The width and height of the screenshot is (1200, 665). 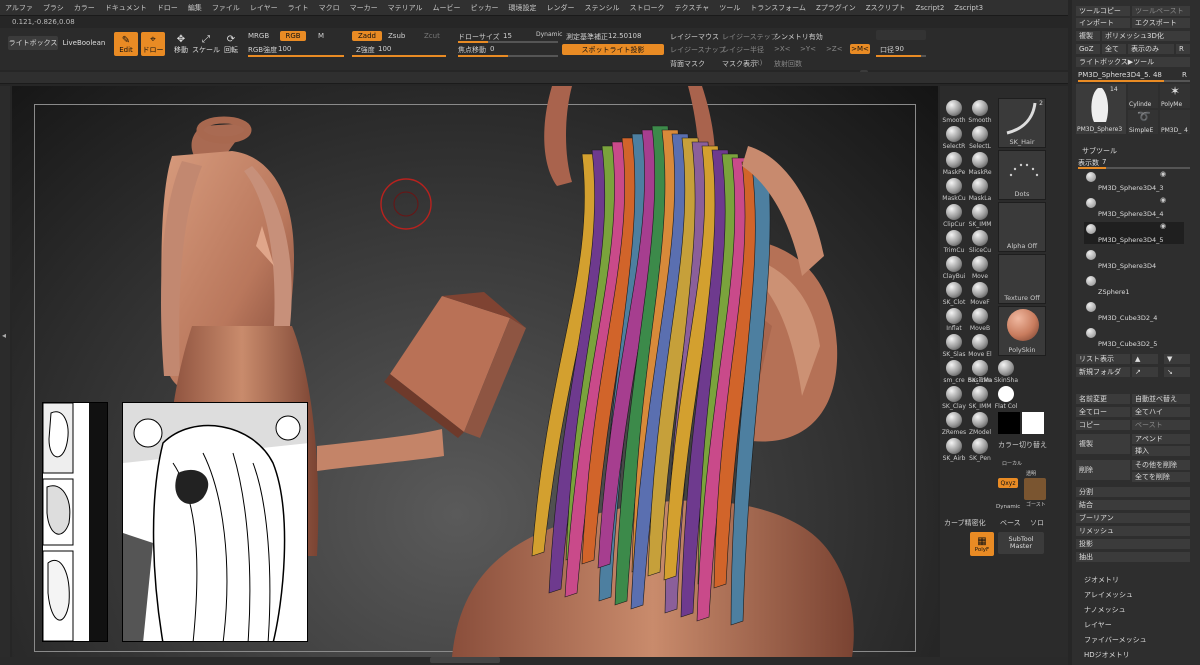 What do you see at coordinates (367, 36) in the screenshot?
I see `zadd-toggle: Zadd` at bounding box center [367, 36].